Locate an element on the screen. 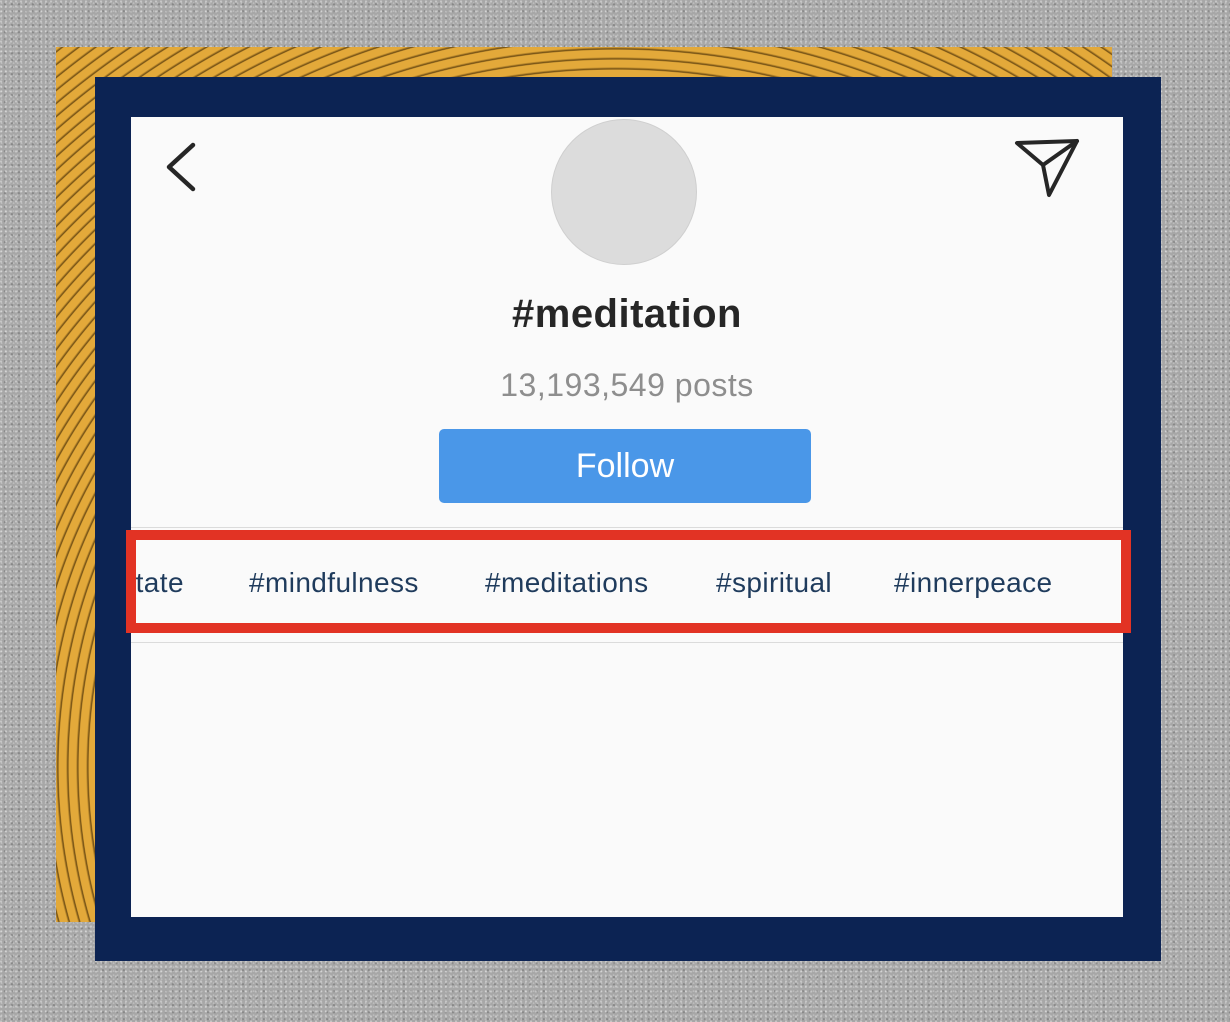 The image size is (1230, 1022). paper-plane-icon is located at coordinates (1047, 168).